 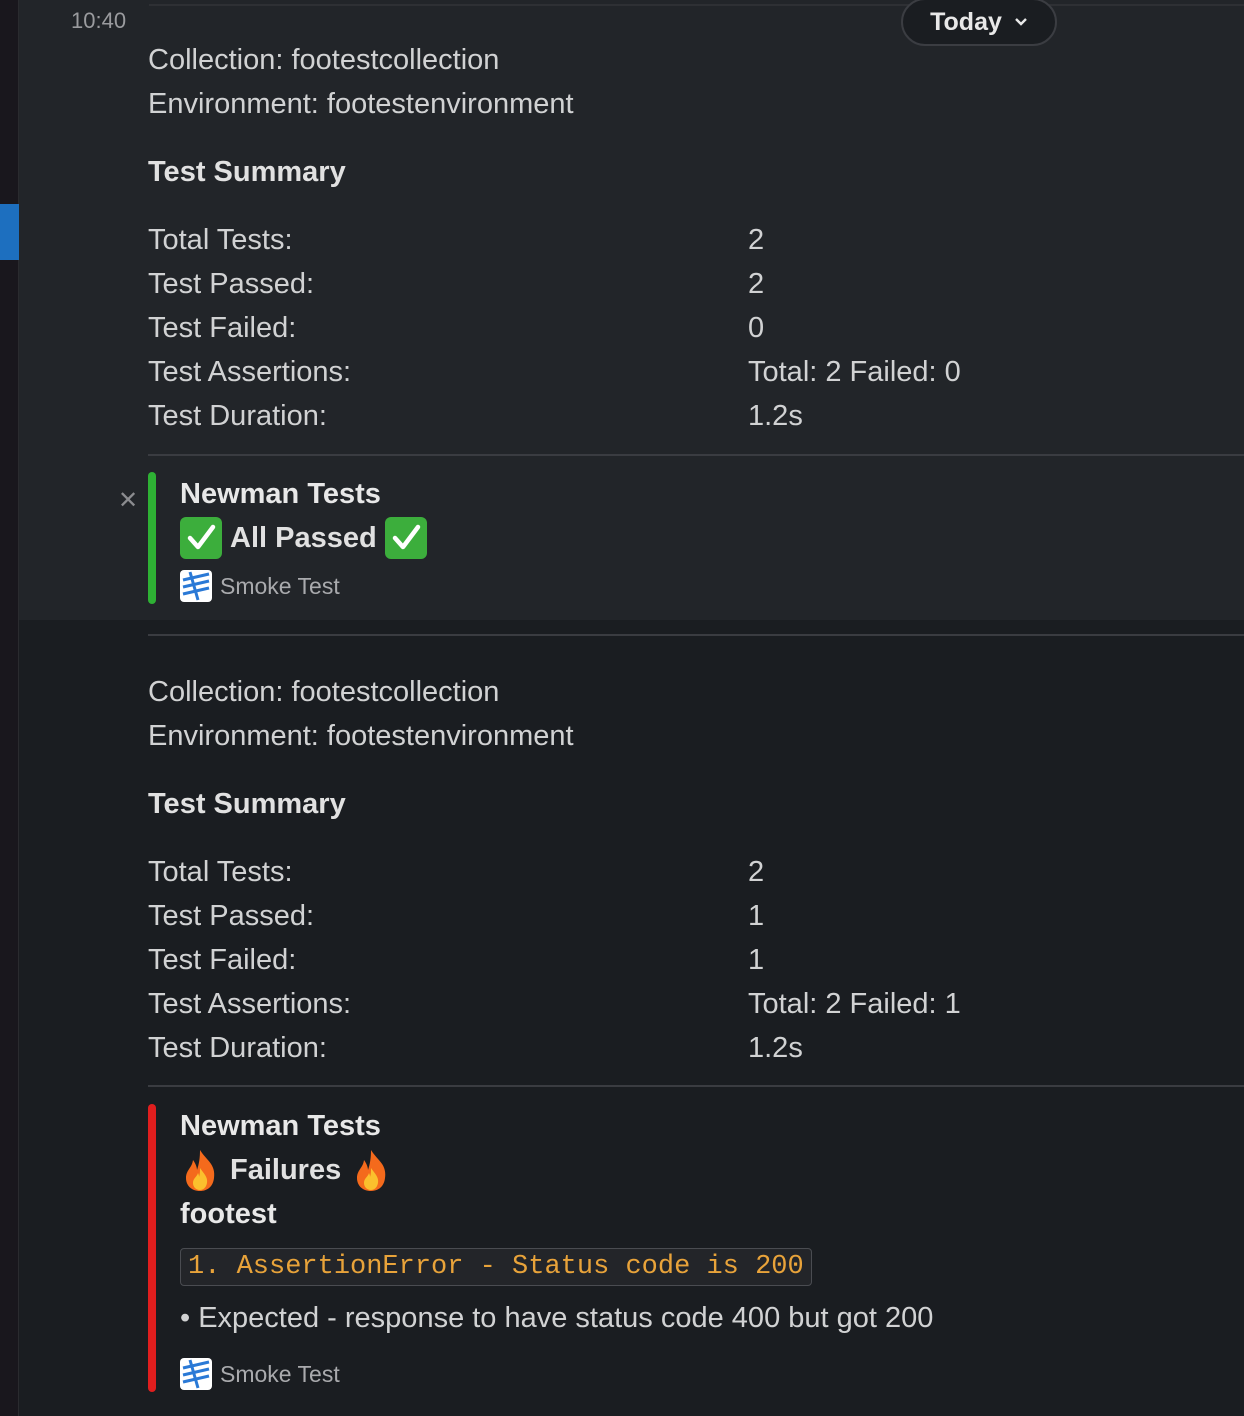 I want to click on attachment-status: All Passed, so click(x=303, y=538).